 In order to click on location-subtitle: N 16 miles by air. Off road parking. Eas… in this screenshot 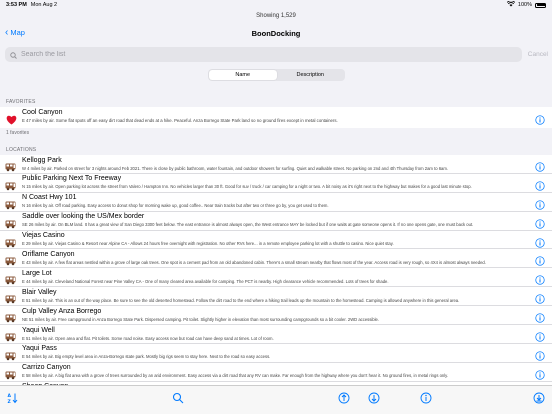, I will do `click(175, 206)`.